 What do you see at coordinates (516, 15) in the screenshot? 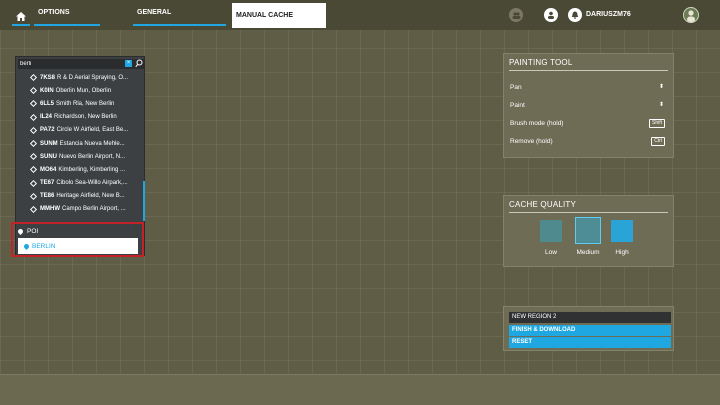
I see `friends-icon` at bounding box center [516, 15].